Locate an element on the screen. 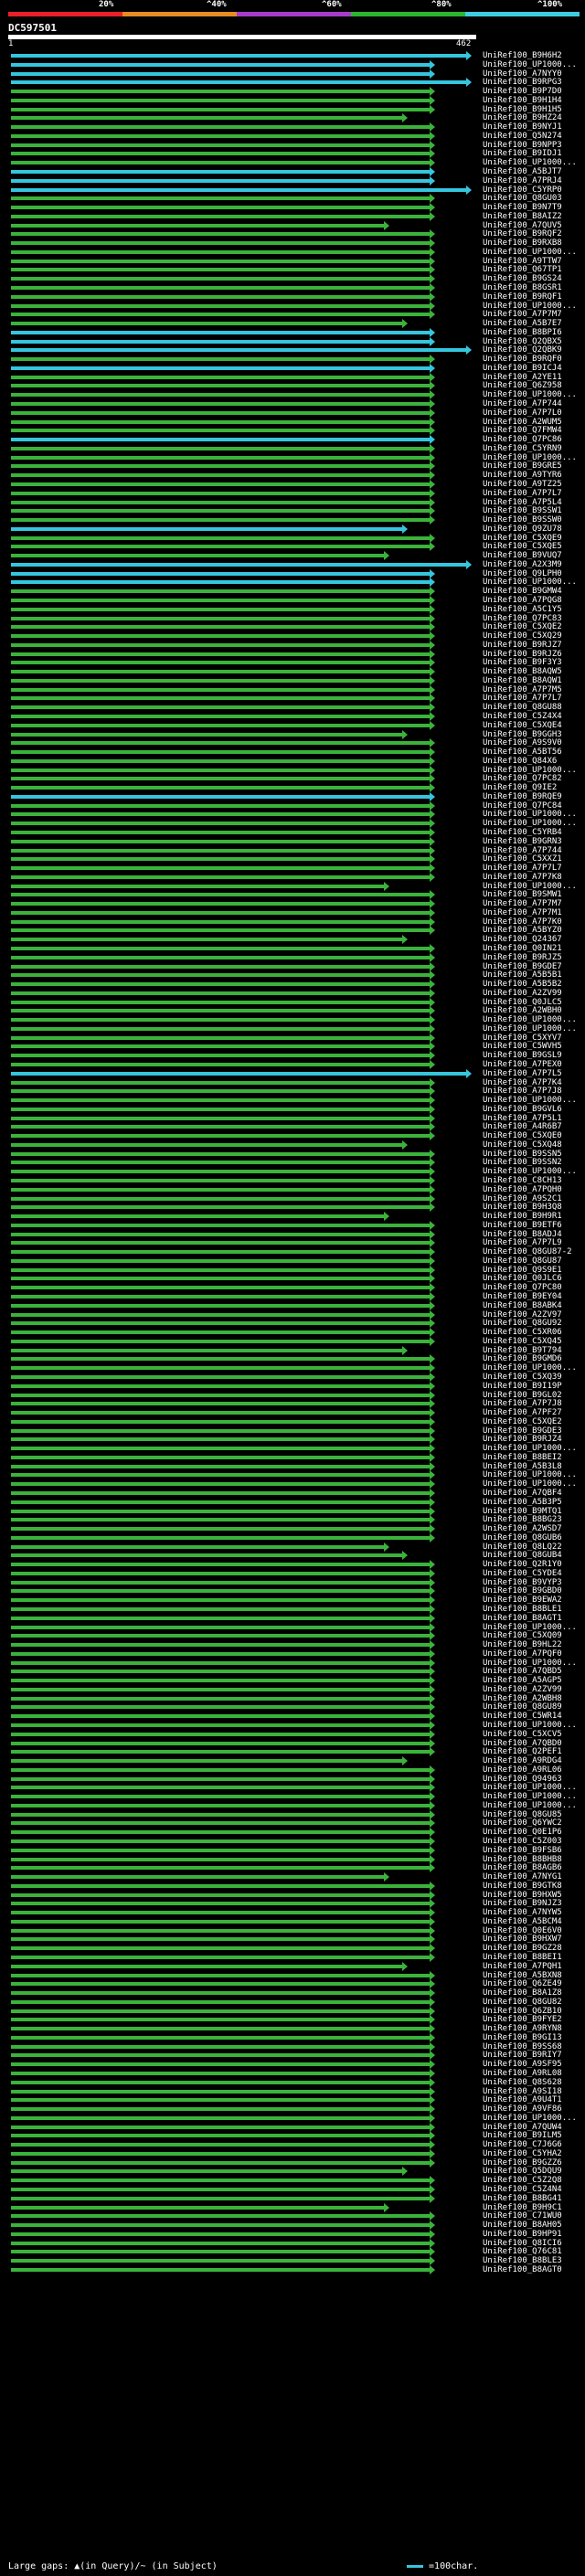 Image resolution: width=585 pixels, height=2576 pixels. hit-label: UniRef100_B9VUQ7 is located at coordinates (522, 555).